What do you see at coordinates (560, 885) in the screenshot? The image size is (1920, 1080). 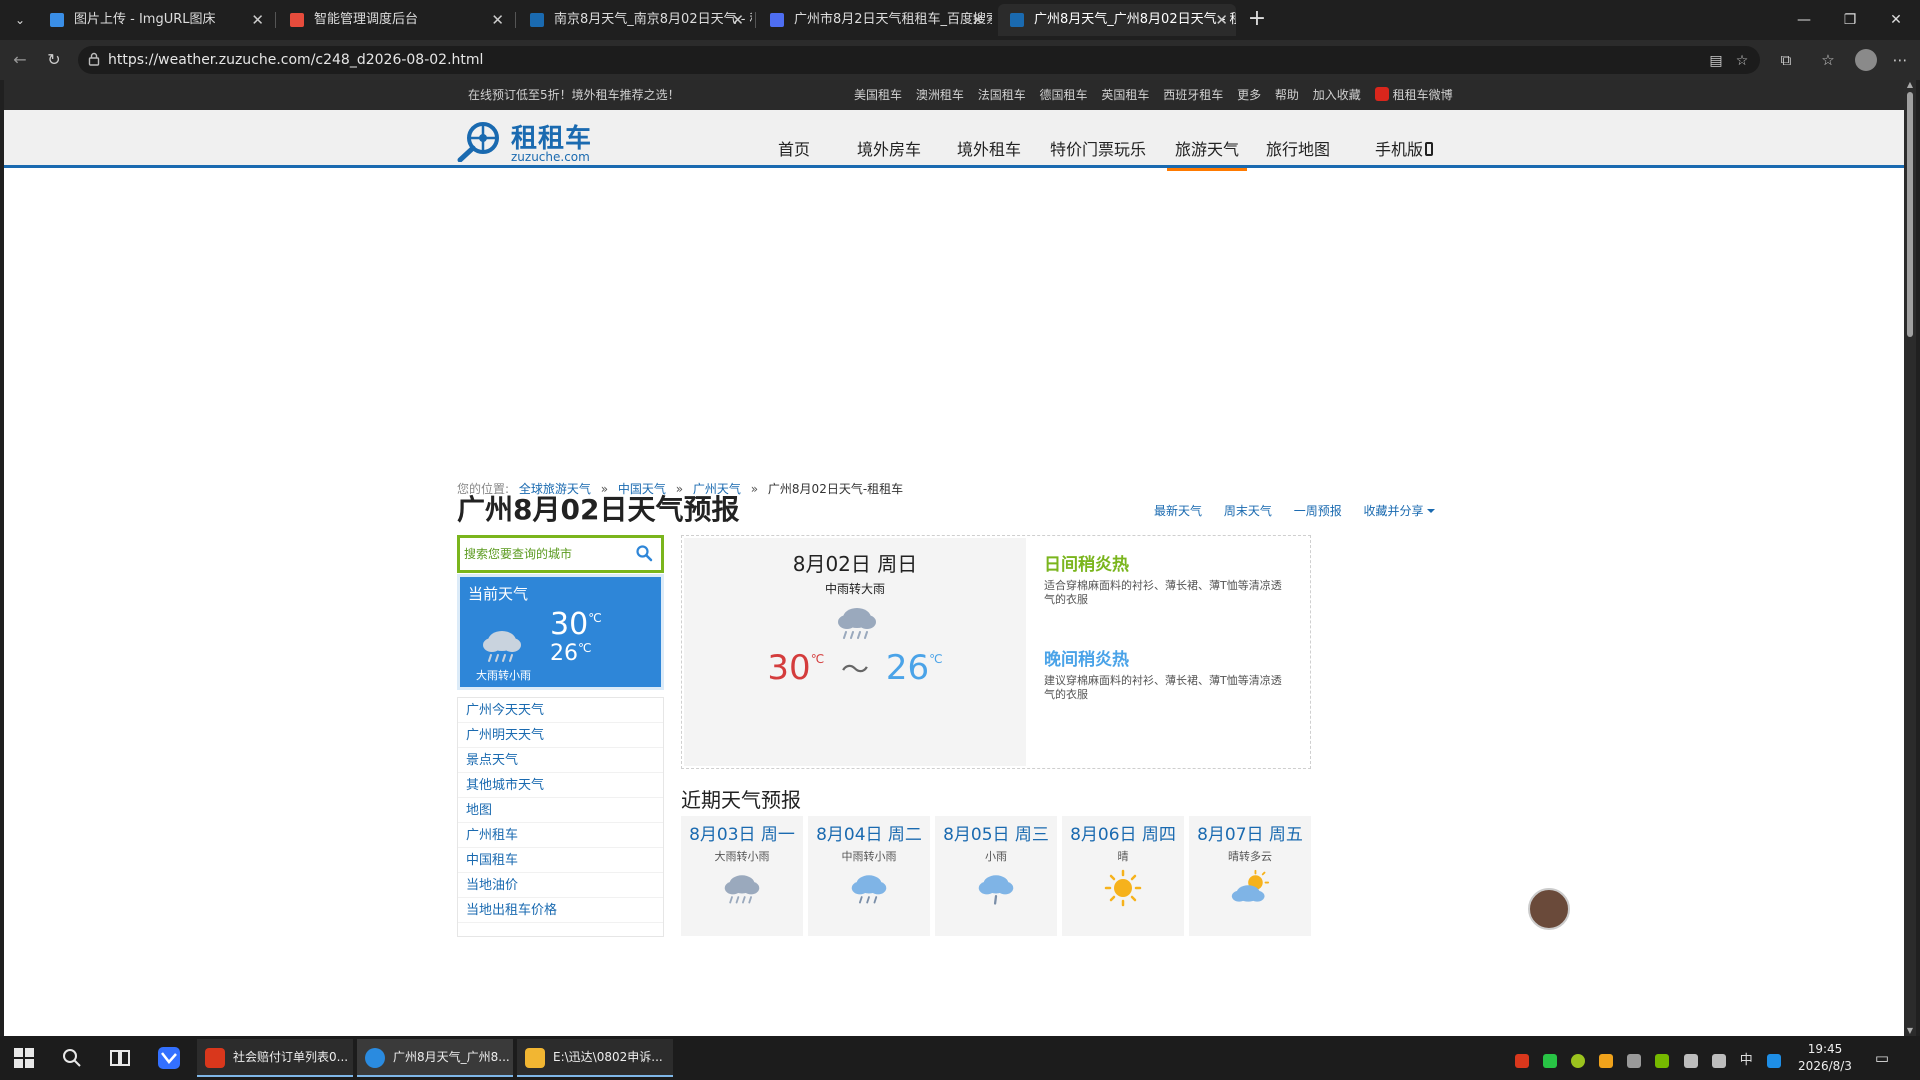 I see `side-menu-item: 当地油价` at bounding box center [560, 885].